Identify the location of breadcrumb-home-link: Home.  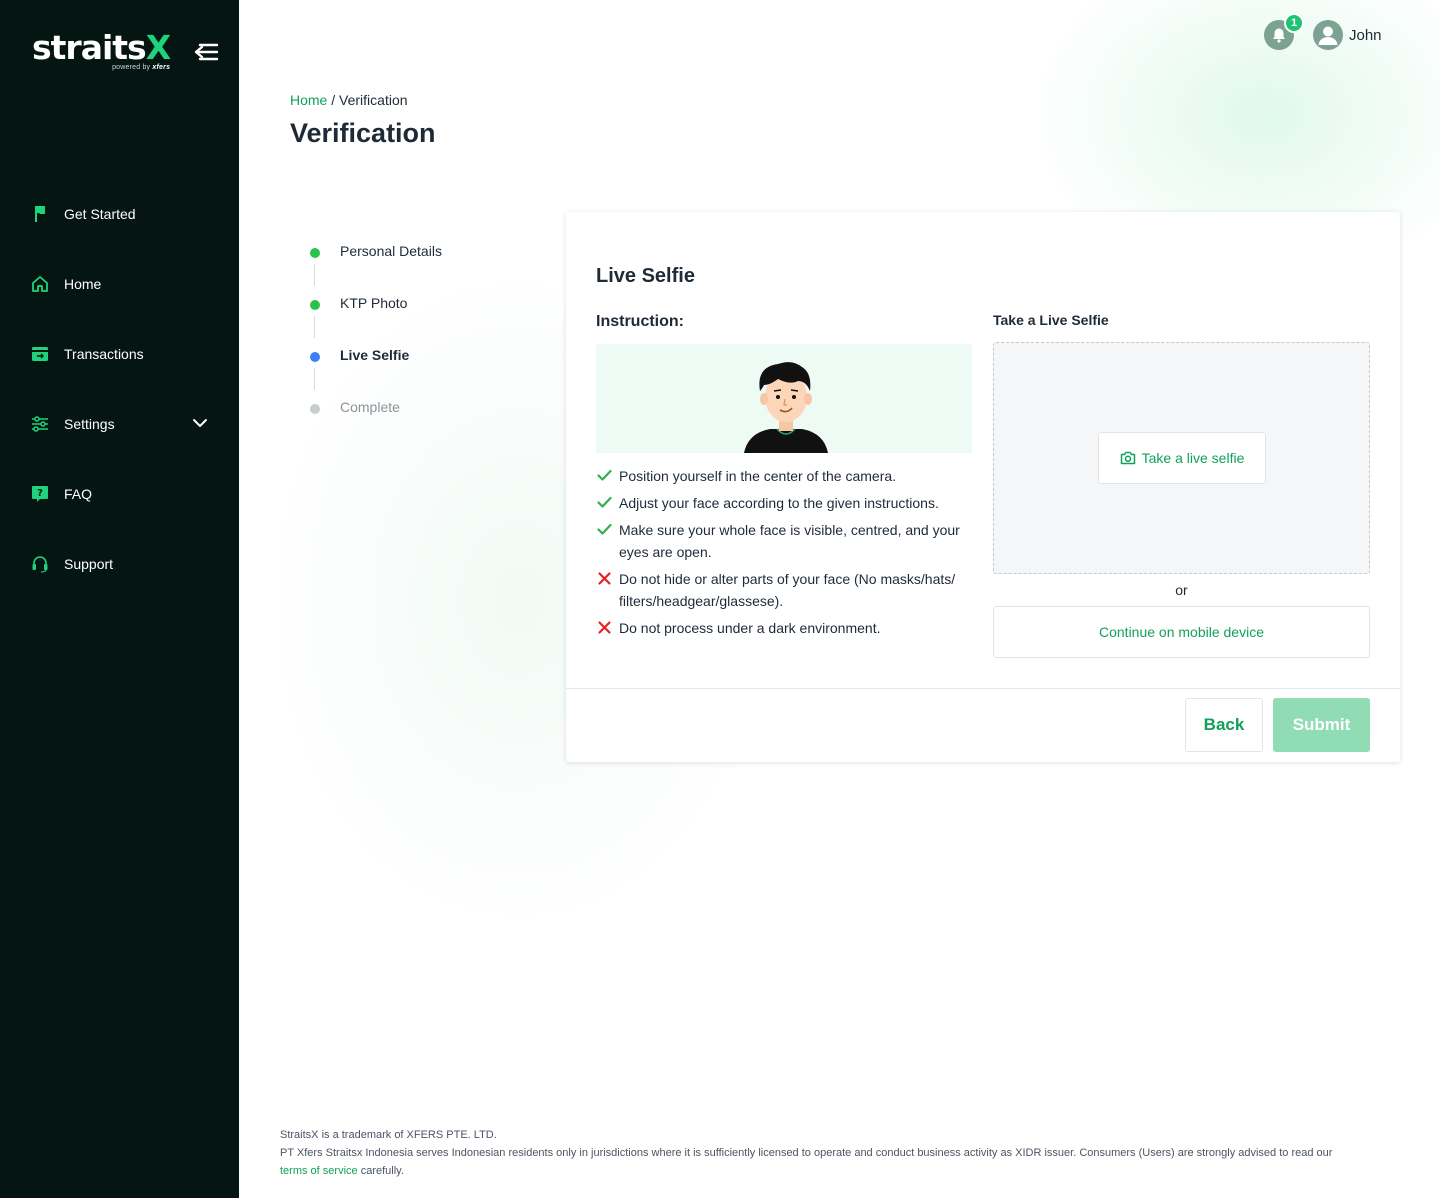
(308, 100).